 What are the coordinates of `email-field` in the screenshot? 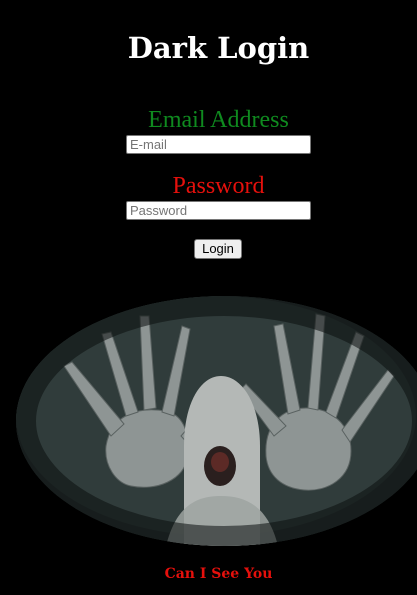 It's located at (218, 144).